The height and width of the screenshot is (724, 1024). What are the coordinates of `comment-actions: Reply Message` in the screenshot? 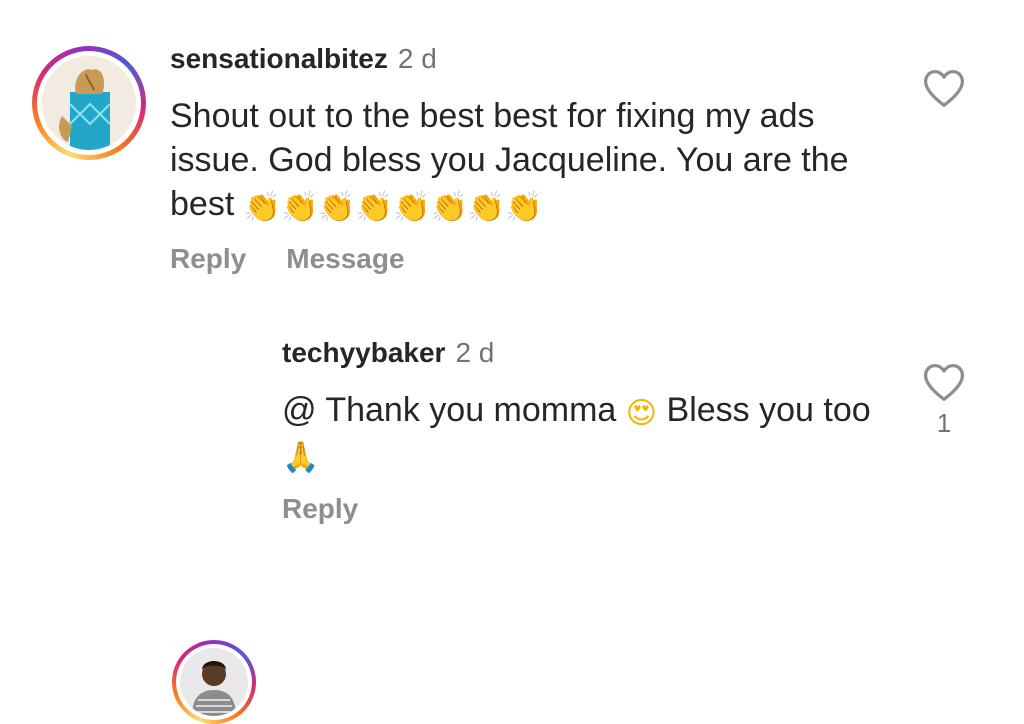 It's located at (287, 259).